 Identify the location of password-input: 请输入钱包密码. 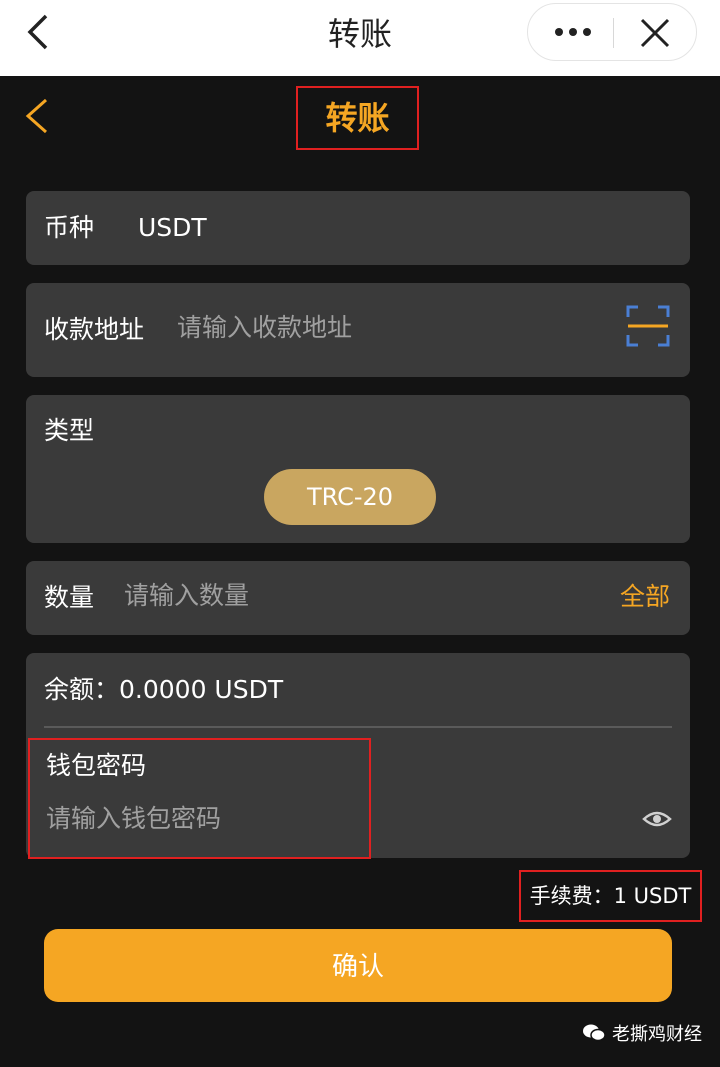
(133, 819).